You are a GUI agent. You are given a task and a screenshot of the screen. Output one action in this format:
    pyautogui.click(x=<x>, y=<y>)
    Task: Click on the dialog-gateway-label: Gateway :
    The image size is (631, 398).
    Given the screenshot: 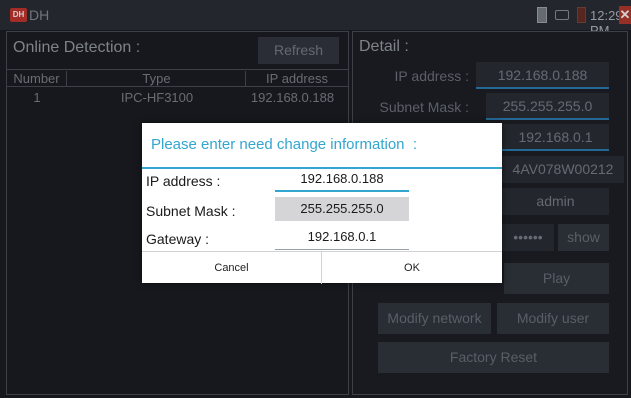 What is the action you would take?
    pyautogui.click(x=178, y=239)
    